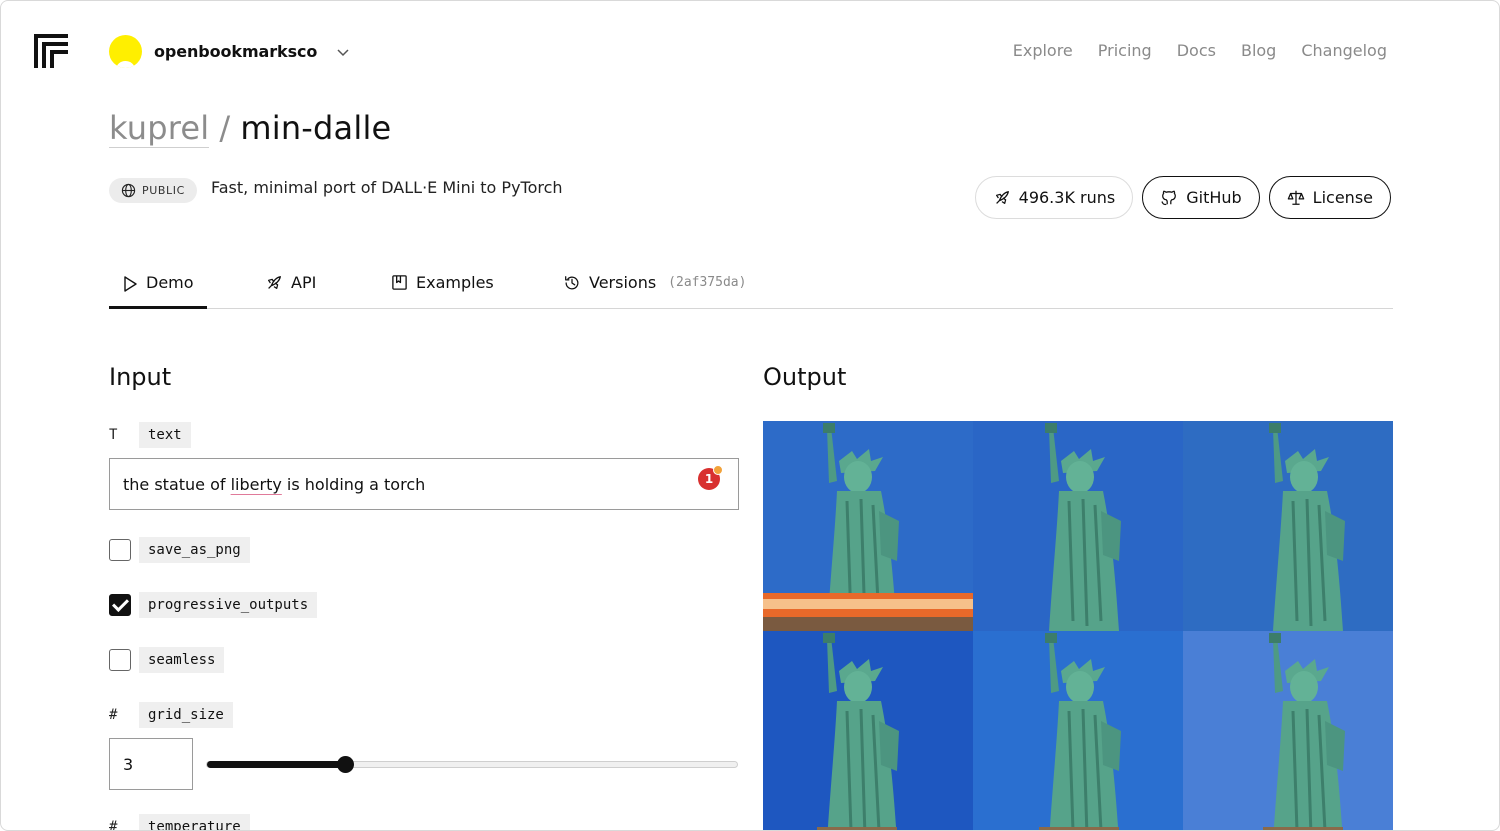 The height and width of the screenshot is (831, 1500). Describe the element at coordinates (1169, 197) in the screenshot. I see `github-icon` at that location.